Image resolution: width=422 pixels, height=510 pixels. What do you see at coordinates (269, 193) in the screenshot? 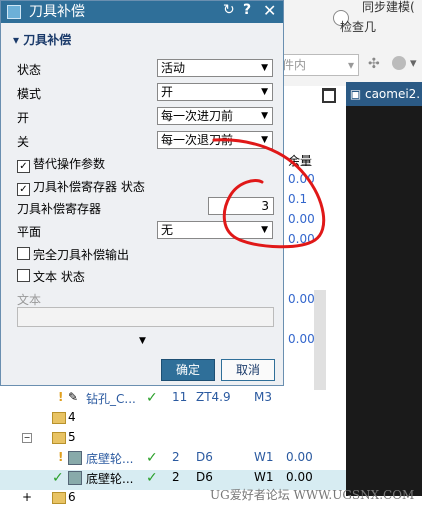
I see `red-annotation-marking` at bounding box center [269, 193].